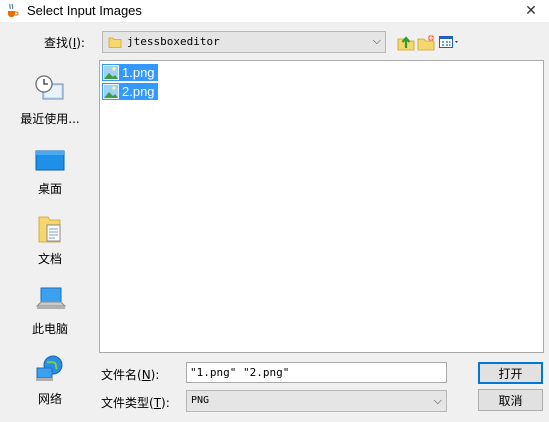  I want to click on place-network: 网络, so click(50, 383).